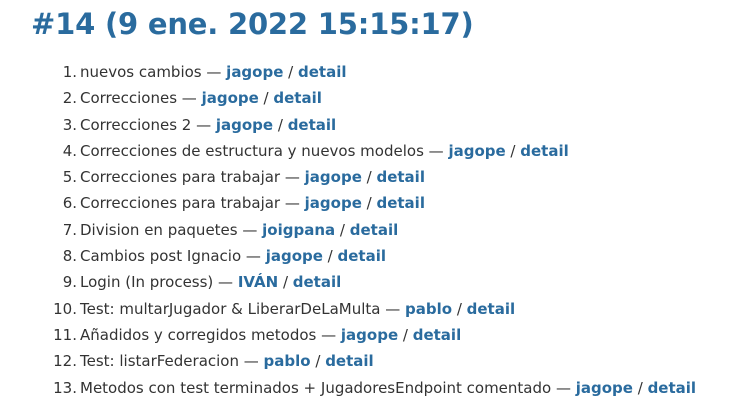  What do you see at coordinates (159, 361) in the screenshot?
I see `change-message: Test: listarFederacion` at bounding box center [159, 361].